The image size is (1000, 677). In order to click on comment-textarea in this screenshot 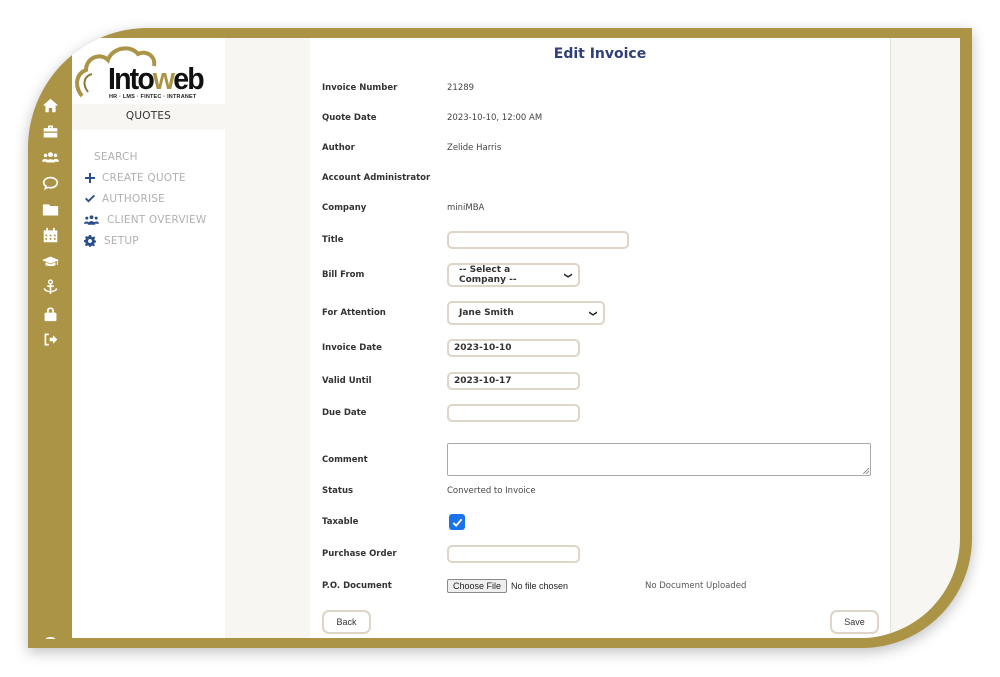, I will do `click(659, 459)`.